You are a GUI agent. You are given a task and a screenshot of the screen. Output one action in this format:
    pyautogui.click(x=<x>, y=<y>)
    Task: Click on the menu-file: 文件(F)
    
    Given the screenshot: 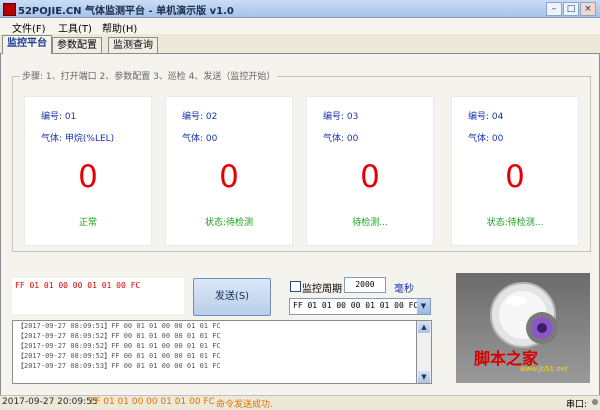 What is the action you would take?
    pyautogui.click(x=29, y=27)
    